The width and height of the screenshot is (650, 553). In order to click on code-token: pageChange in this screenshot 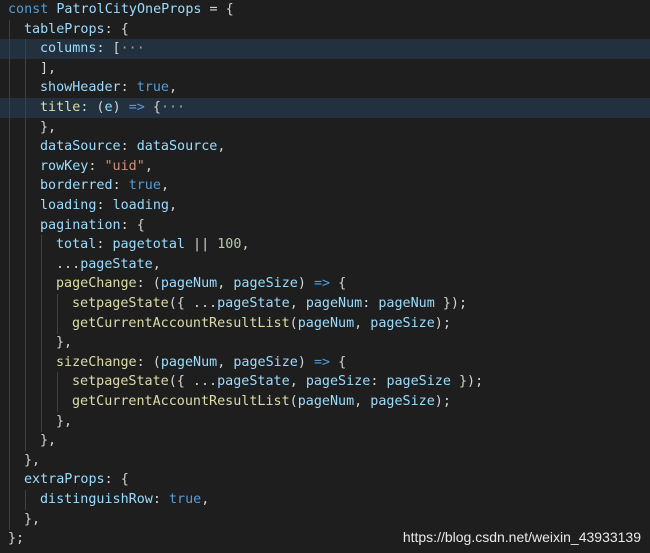, I will do `click(96, 284)`.